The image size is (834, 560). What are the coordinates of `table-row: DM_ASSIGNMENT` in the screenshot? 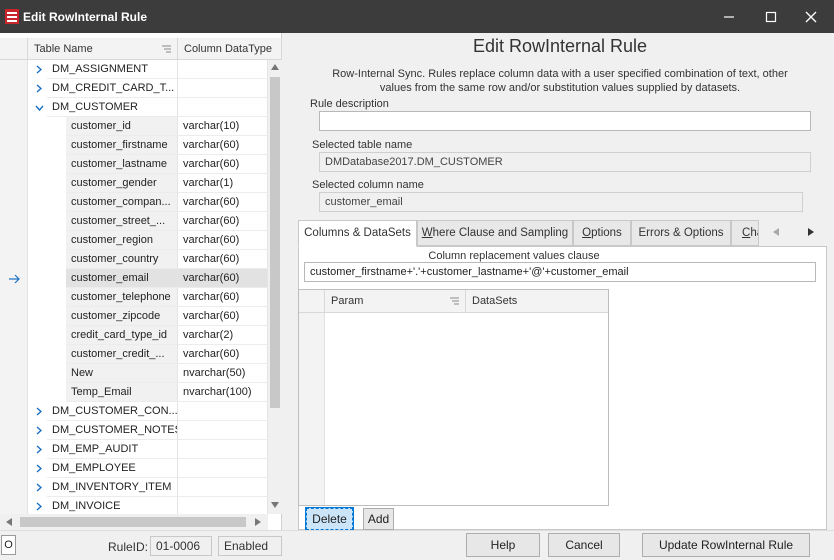 It's located at (134, 69).